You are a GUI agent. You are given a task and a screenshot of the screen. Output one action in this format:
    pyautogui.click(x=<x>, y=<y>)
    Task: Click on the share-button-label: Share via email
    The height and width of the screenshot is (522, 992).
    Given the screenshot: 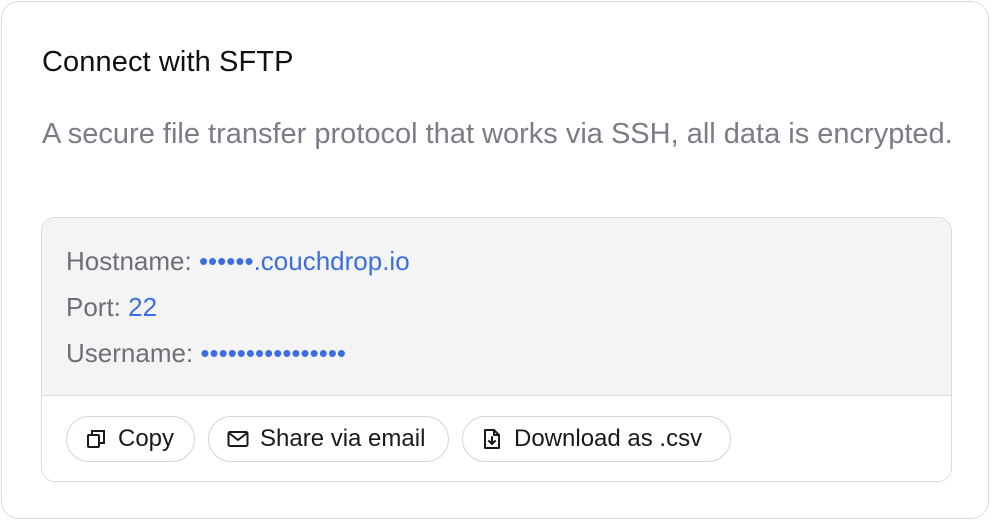 What is the action you would take?
    pyautogui.click(x=343, y=438)
    